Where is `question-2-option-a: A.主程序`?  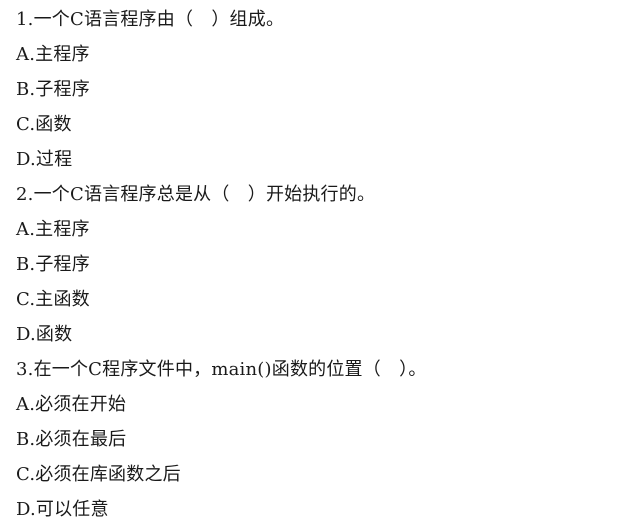
question-2-option-a: A.主程序 is located at coordinates (53, 229).